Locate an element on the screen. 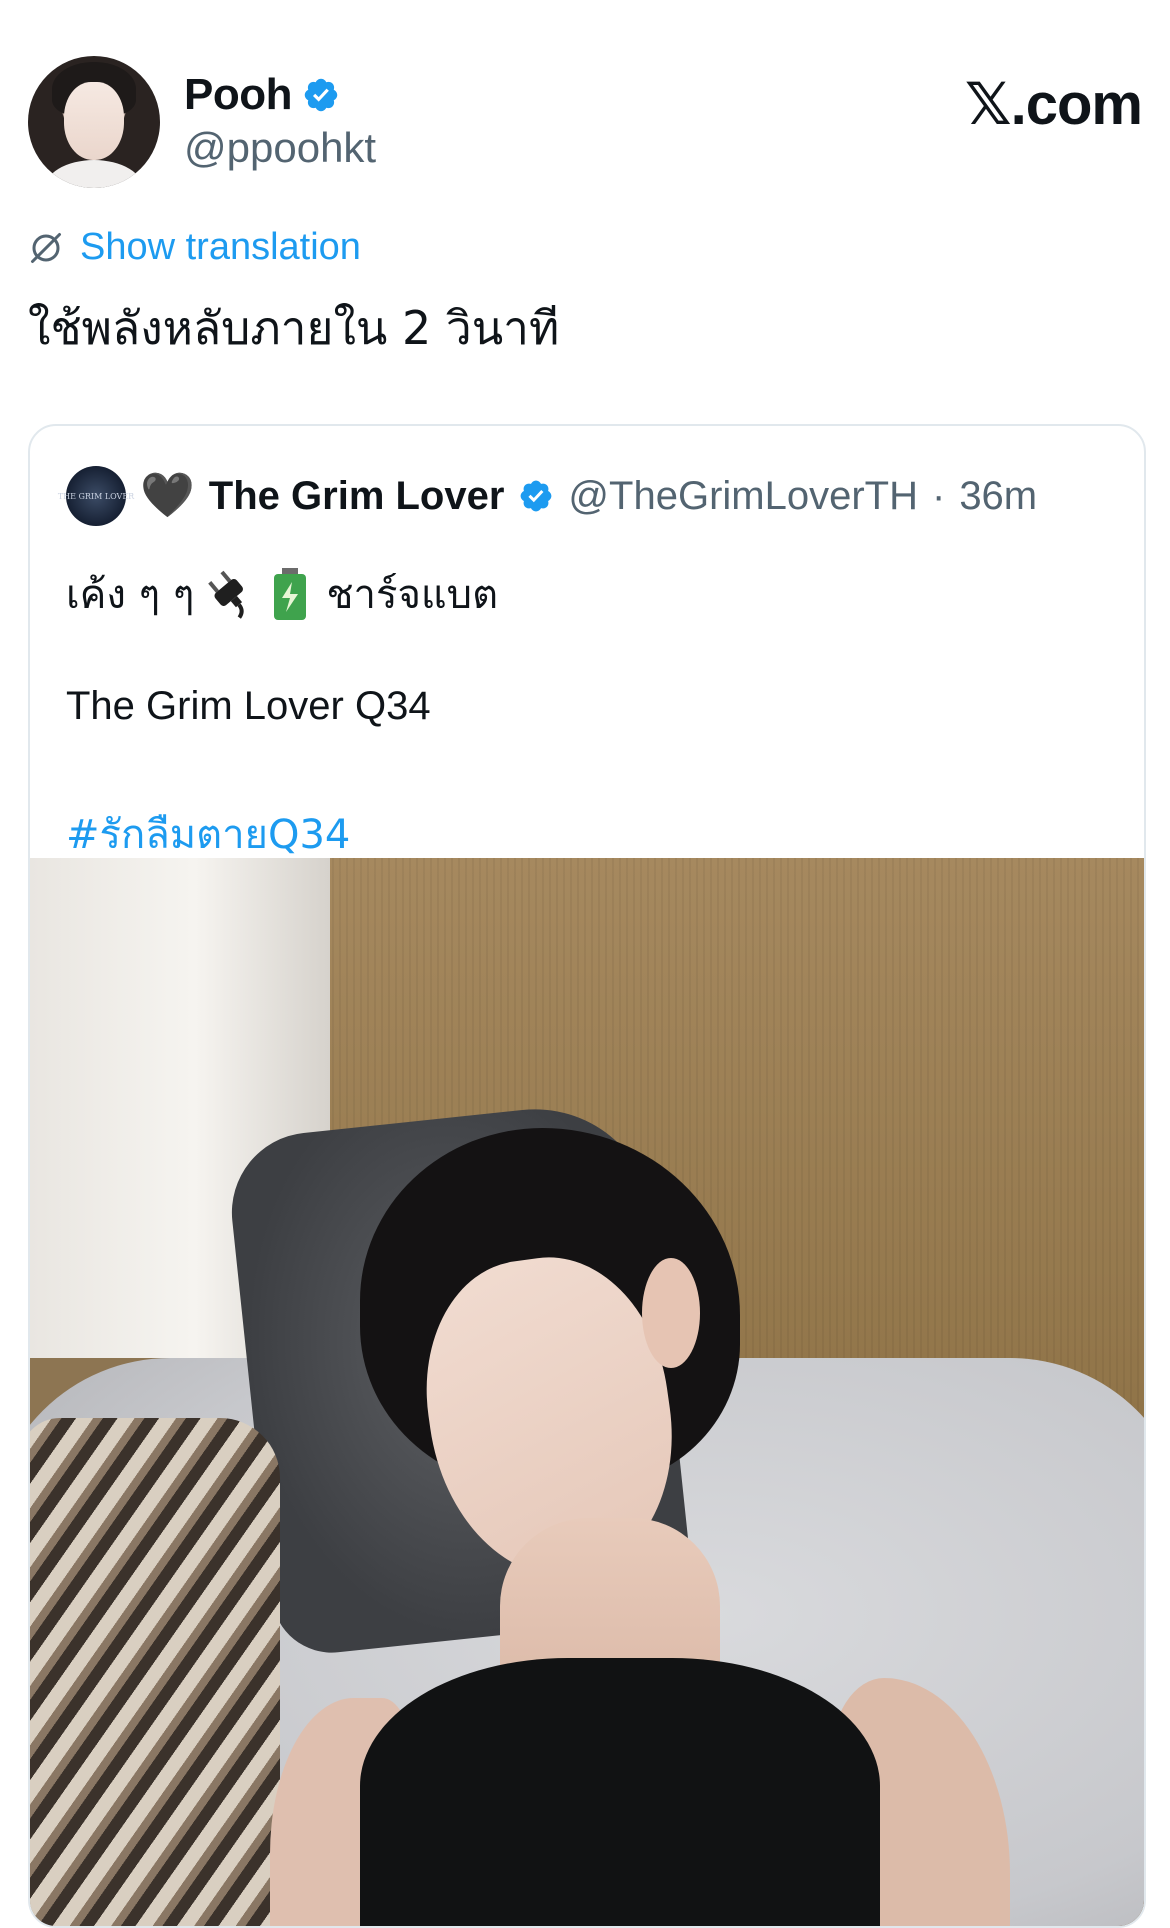  quoted-author-handle: @TheGrimLoverTH is located at coordinates (743, 496).